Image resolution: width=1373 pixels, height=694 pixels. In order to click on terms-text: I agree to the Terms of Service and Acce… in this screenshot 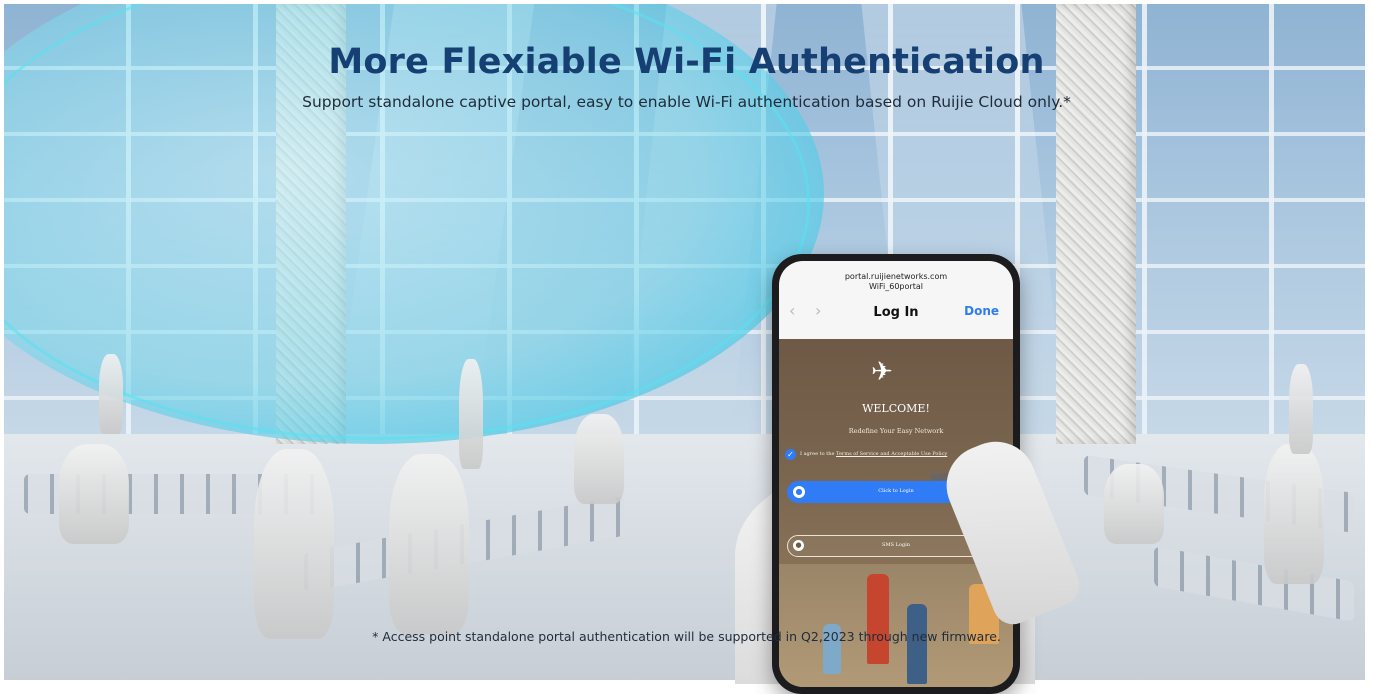, I will do `click(873, 454)`.